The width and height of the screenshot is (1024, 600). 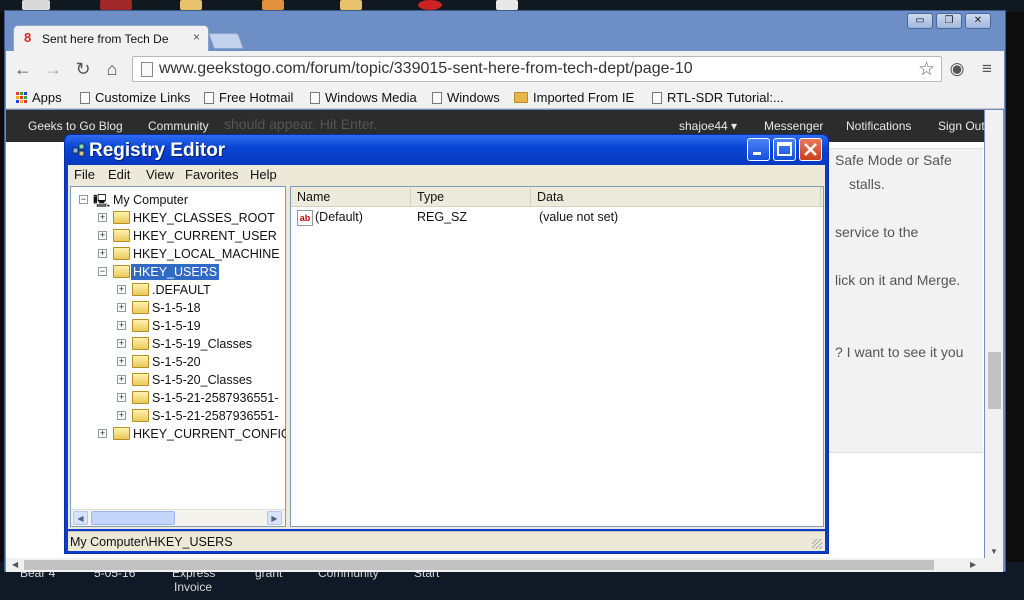 I want to click on bookmark-imported-from-ie: Imported From IE, so click(x=574, y=97).